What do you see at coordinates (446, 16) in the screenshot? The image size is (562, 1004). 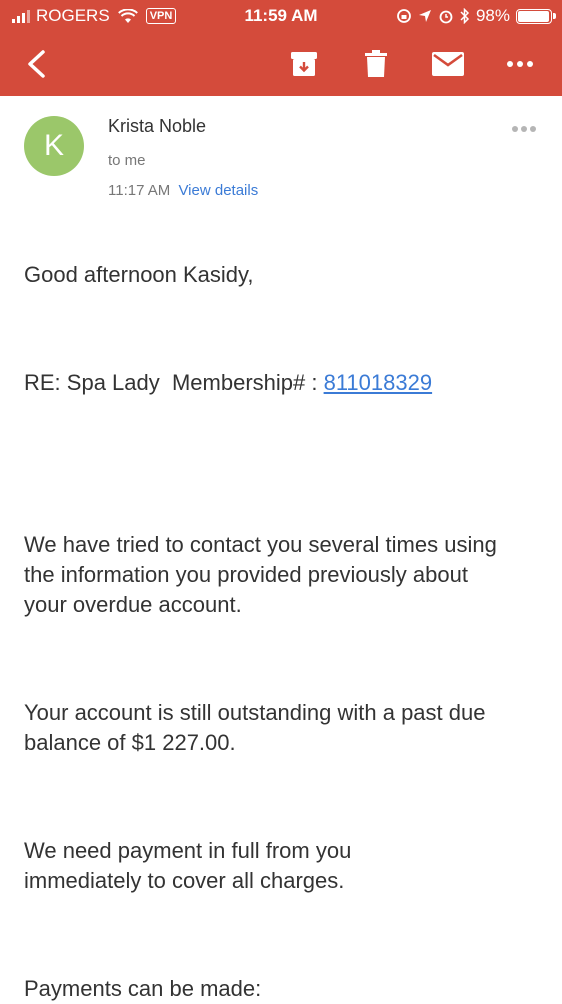 I see `alarm-icon` at bounding box center [446, 16].